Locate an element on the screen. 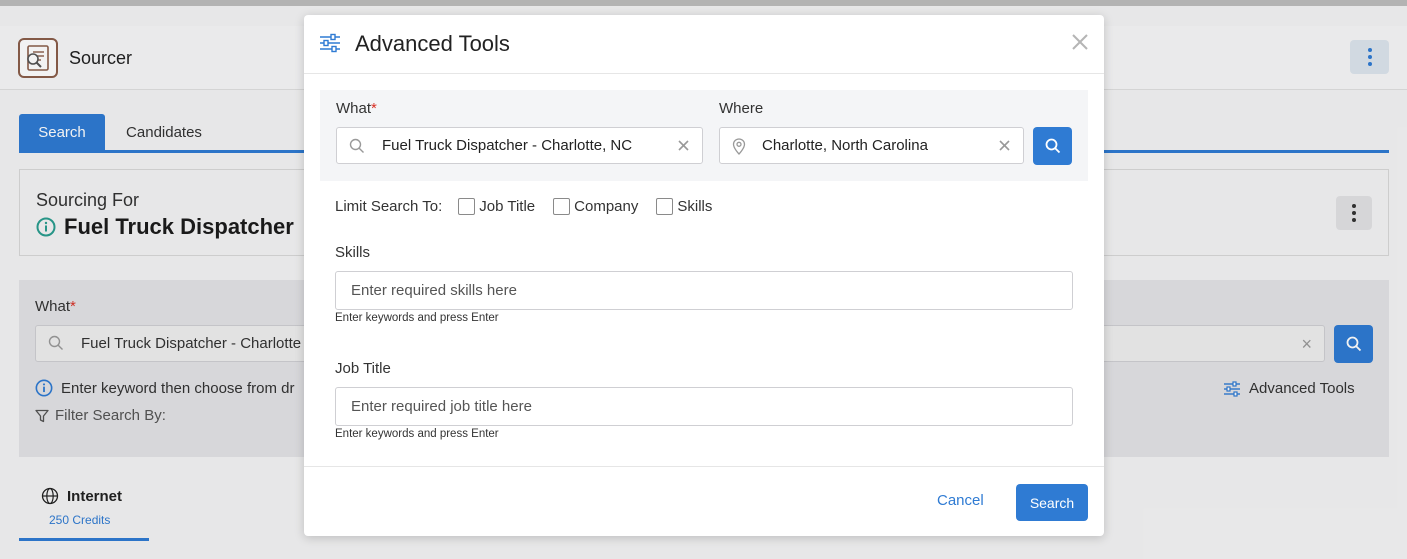 The height and width of the screenshot is (559, 1407). skills-label: Skills is located at coordinates (353, 252).